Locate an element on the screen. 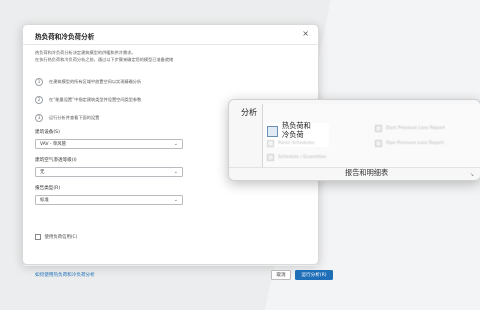 The image size is (480, 310). footer-divider is located at coordinates (170, 265).